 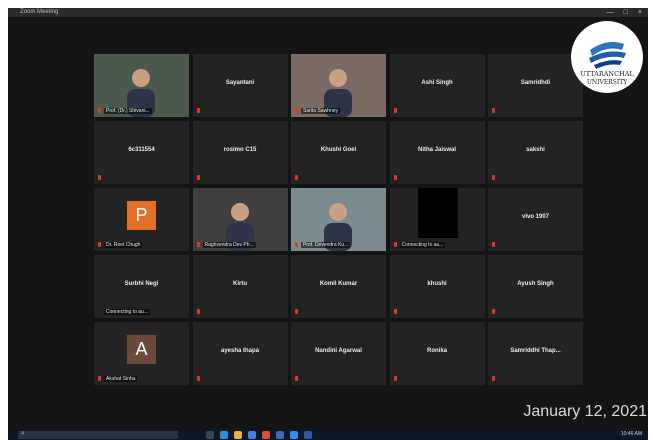 I want to click on date-watermark: January 12, 2021, so click(x=585, y=411).